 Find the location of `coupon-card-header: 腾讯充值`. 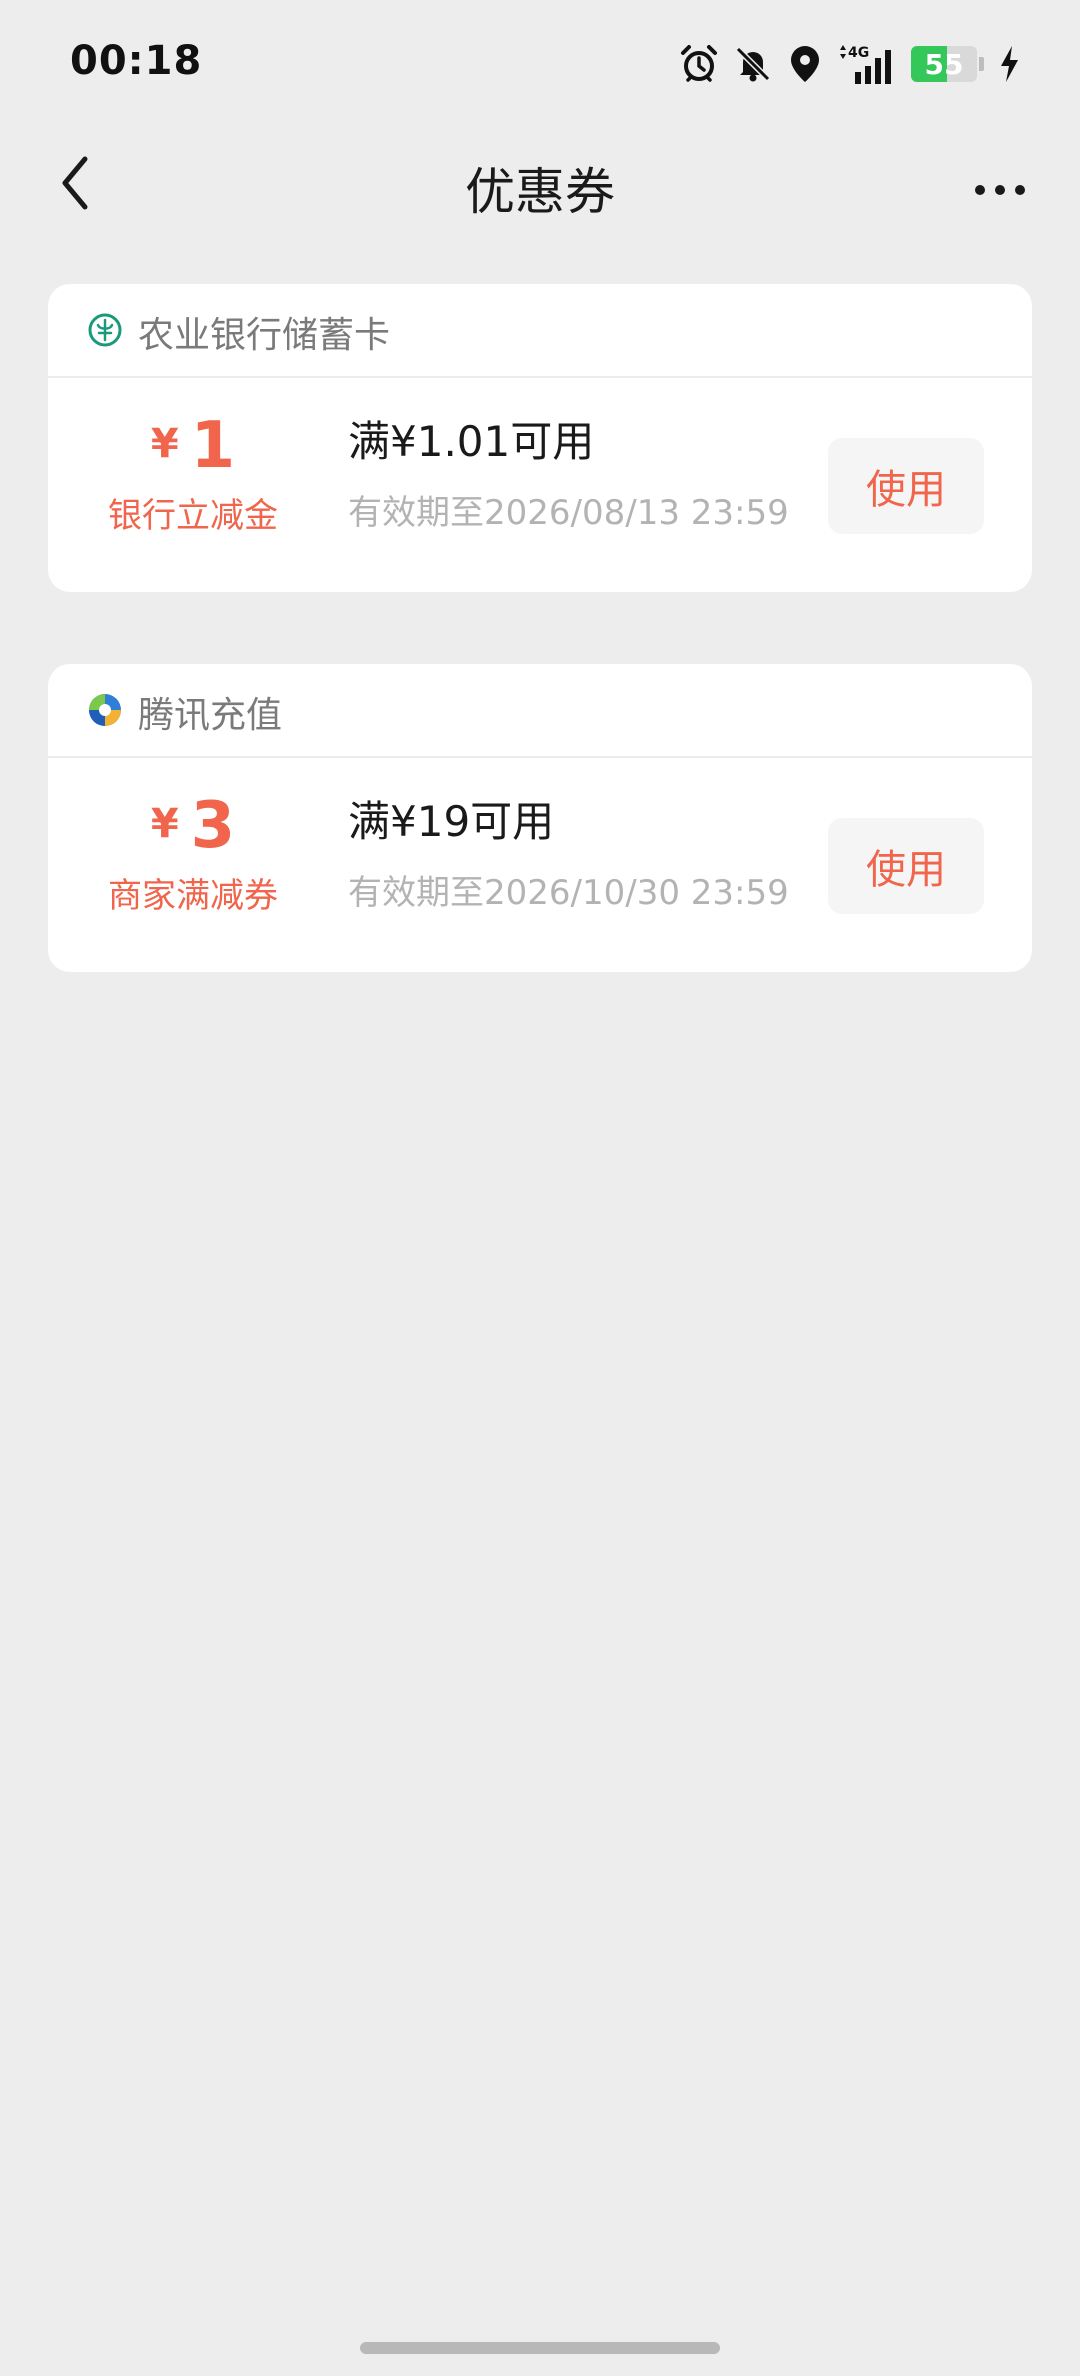

coupon-card-header: 腾讯充值 is located at coordinates (540, 711).